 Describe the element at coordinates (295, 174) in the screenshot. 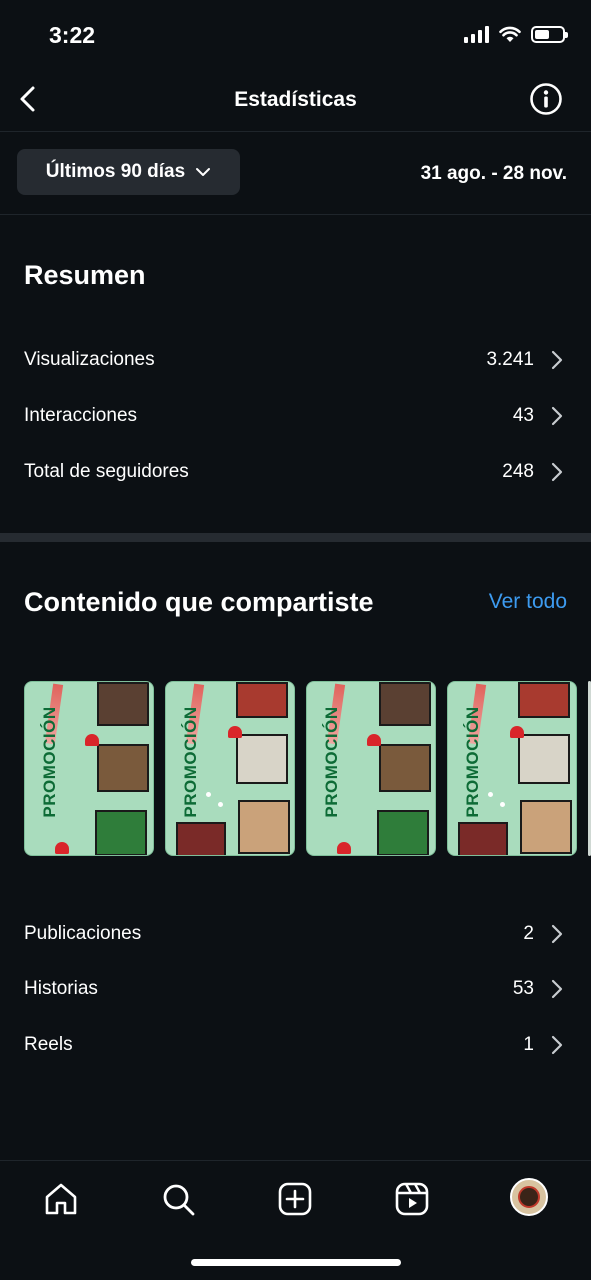

I see `date-filter-bar: Últimos 90 días 31 ago. - 28 nov.` at that location.